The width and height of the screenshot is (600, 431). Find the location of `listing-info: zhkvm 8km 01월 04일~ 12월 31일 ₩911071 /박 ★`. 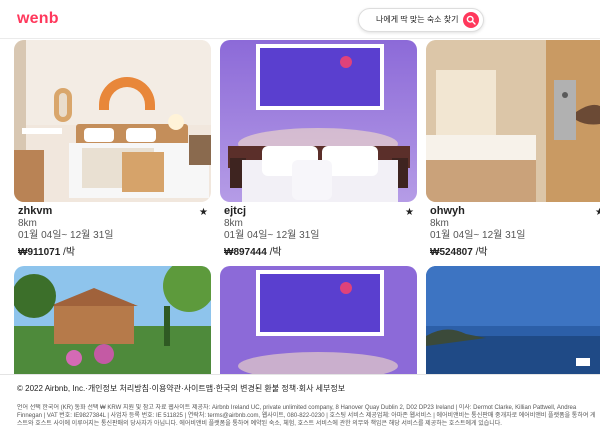

listing-info: zhkvm 8km 01월 04일~ 12월 31일 ₩911071 /박 ★ is located at coordinates (113, 232).